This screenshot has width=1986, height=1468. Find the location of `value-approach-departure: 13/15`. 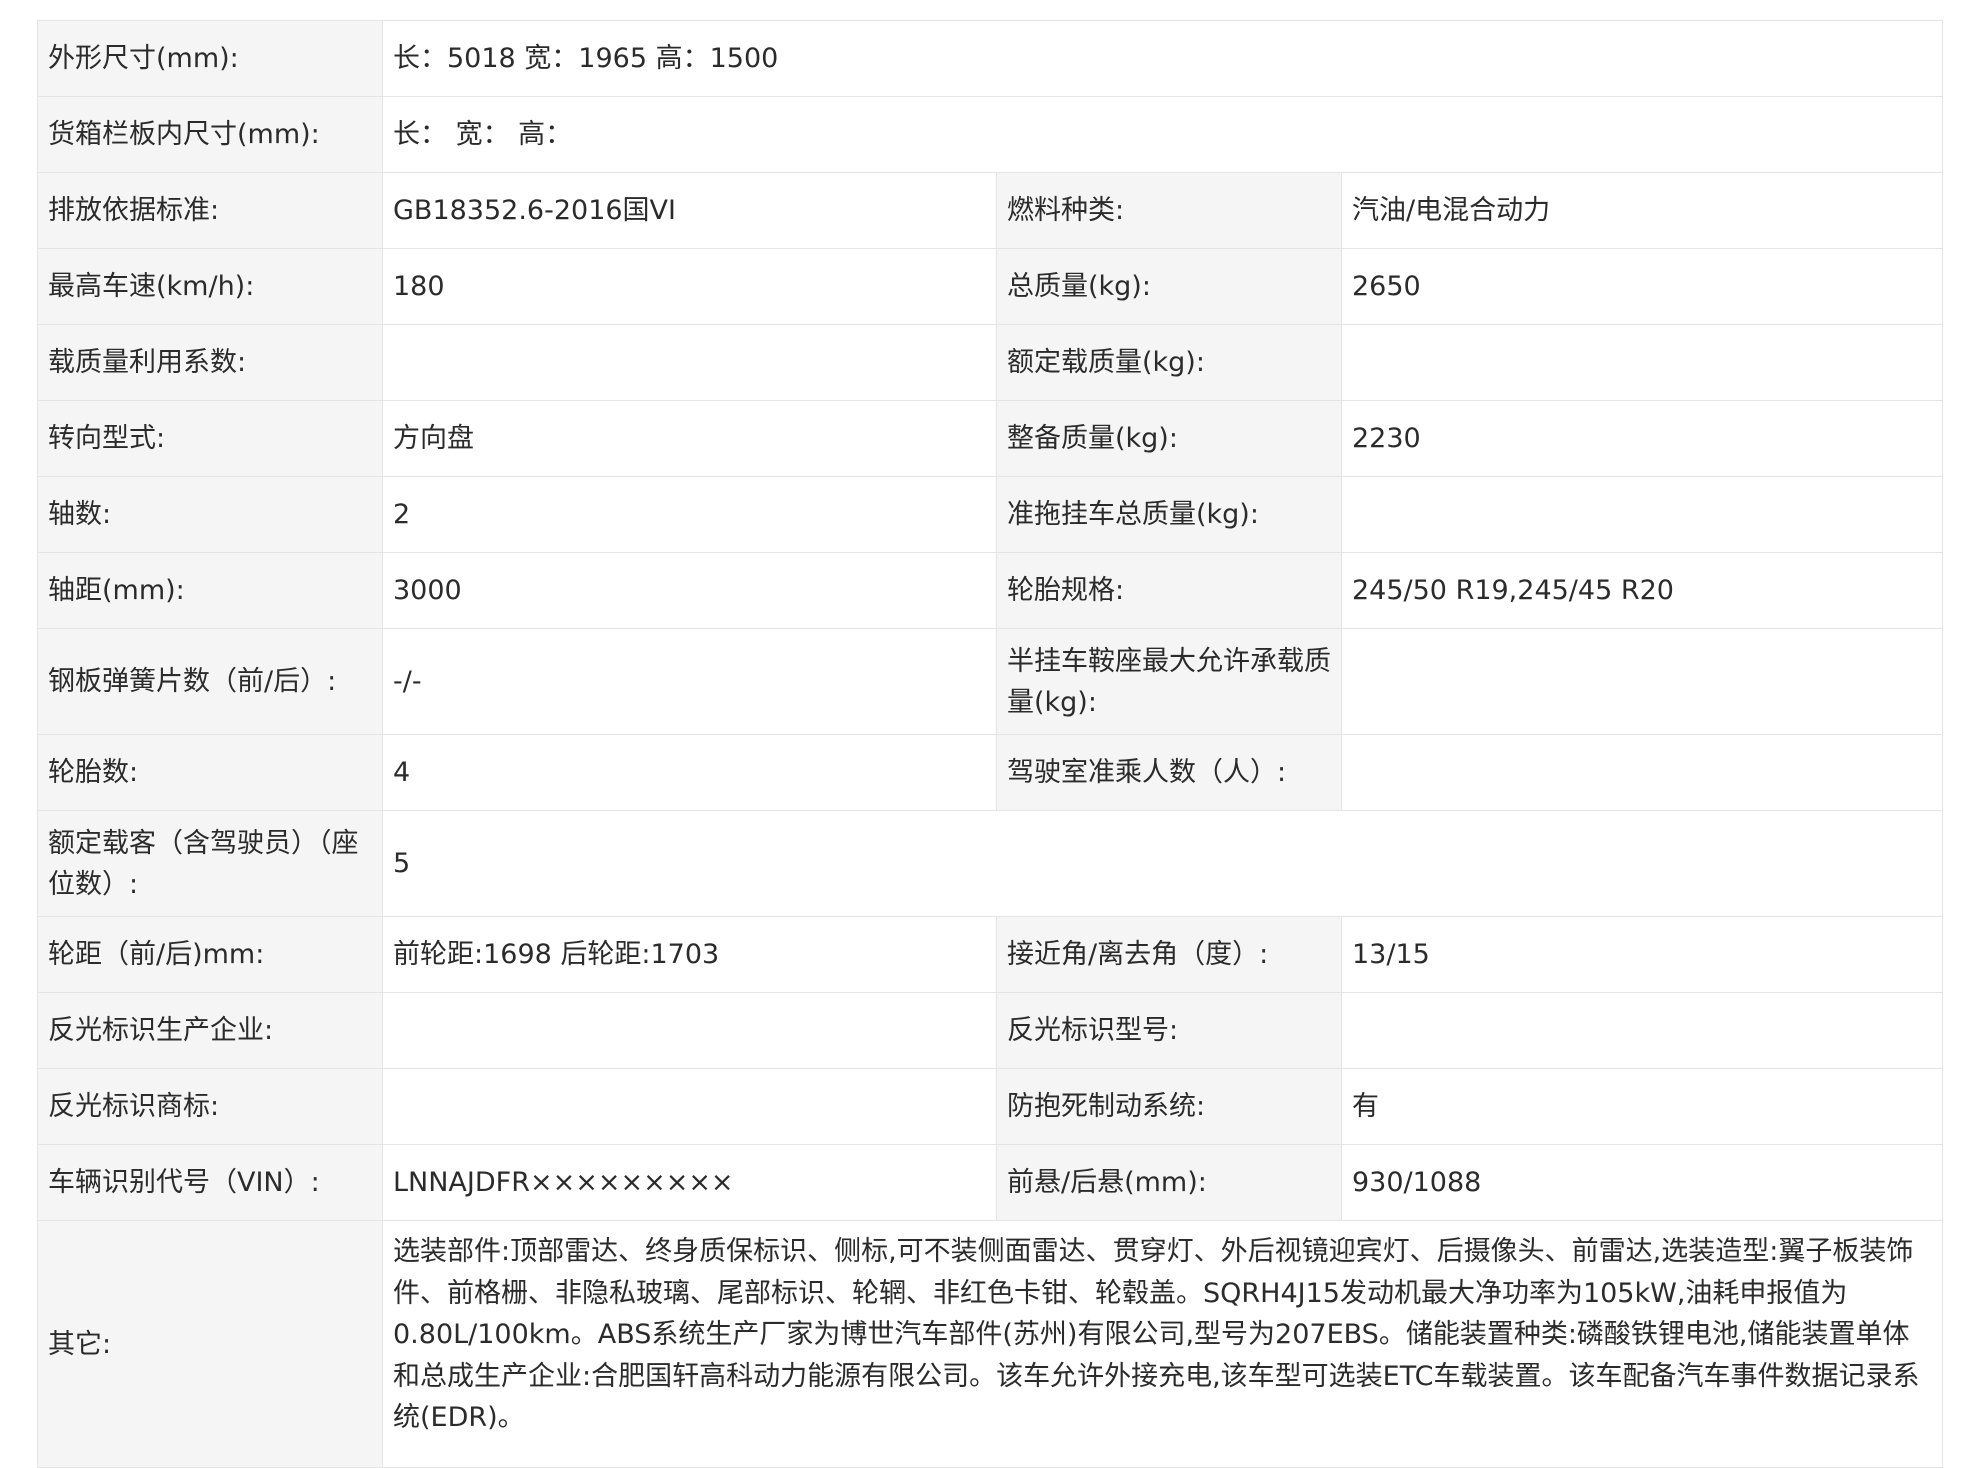

value-approach-departure: 13/15 is located at coordinates (1642, 954).